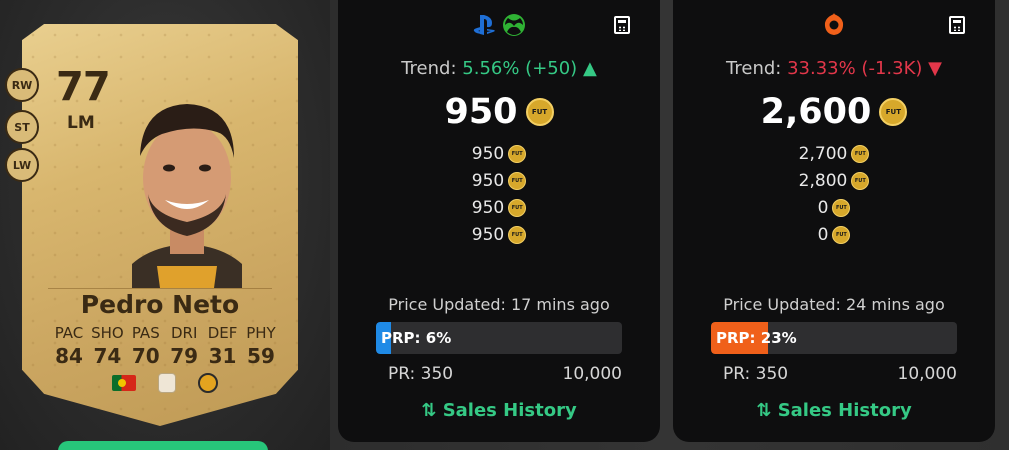 This screenshot has height=450, width=1009. I want to click on trend-value: 33.33% (-1.3K), so click(855, 68).